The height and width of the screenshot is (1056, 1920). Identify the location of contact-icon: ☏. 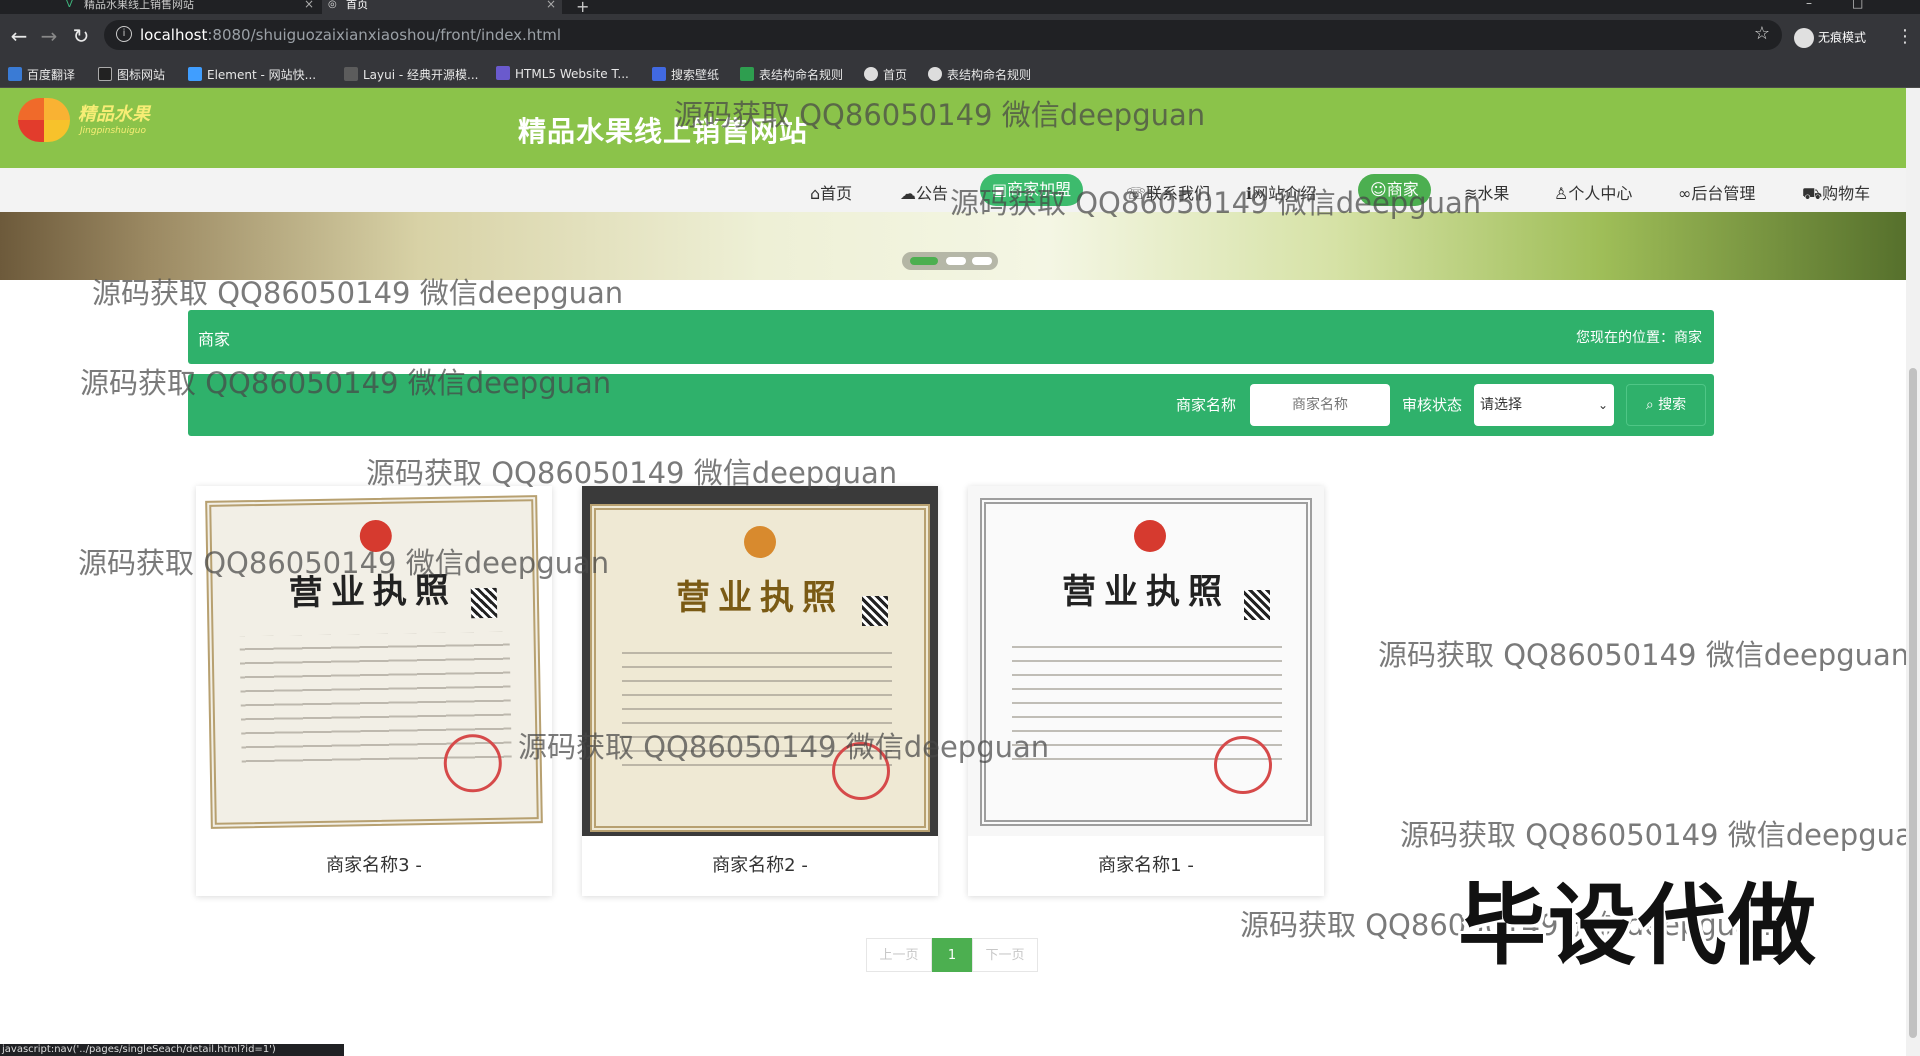
(1136, 193).